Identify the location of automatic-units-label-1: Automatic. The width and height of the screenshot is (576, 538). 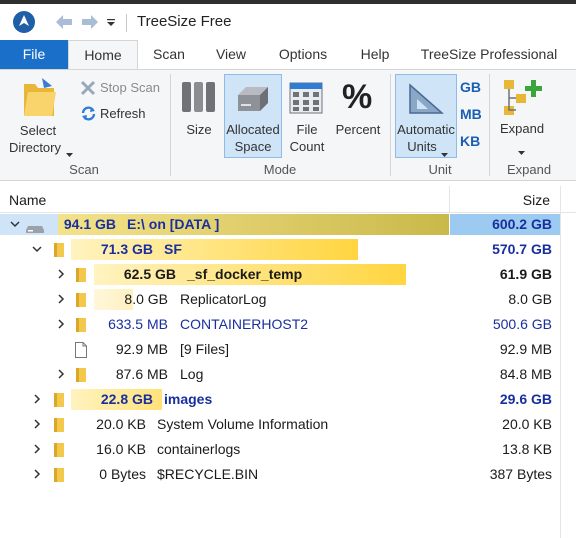
(426, 129).